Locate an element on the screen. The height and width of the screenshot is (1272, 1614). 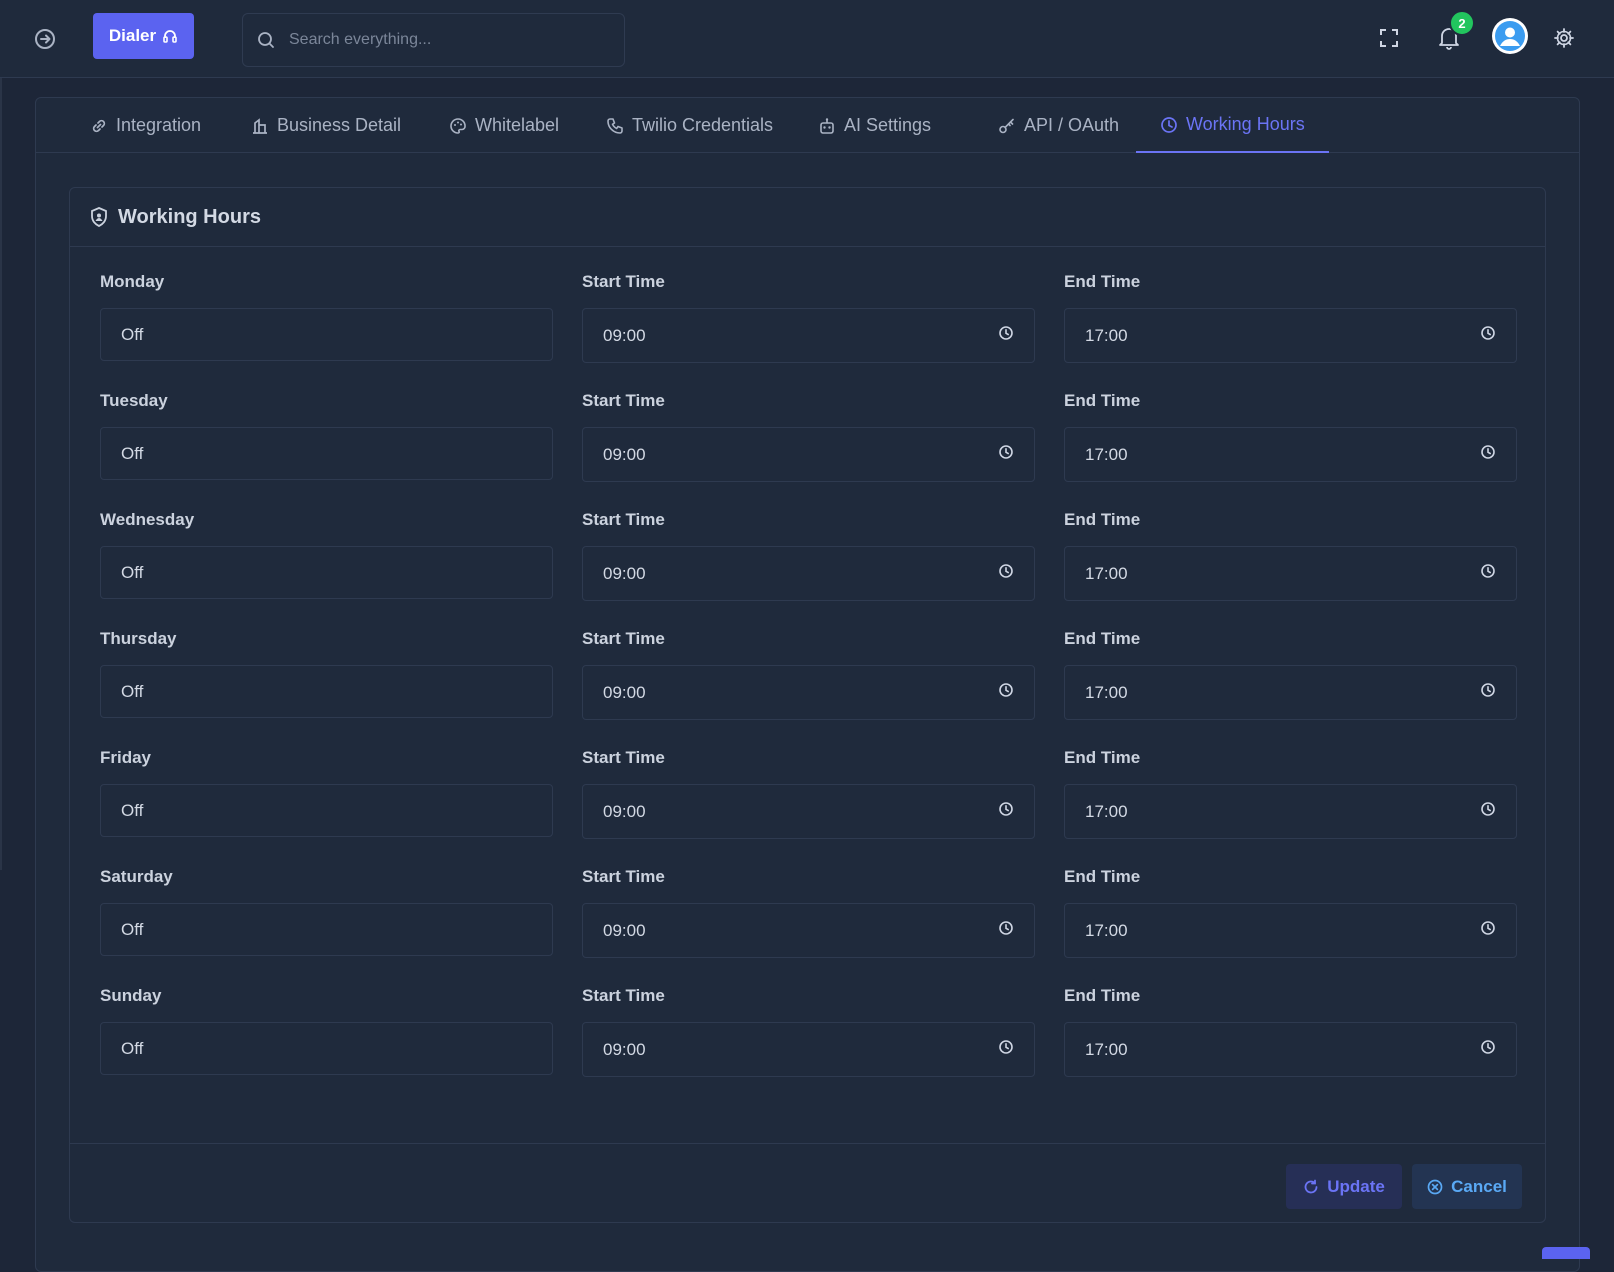
update-button: Update is located at coordinates (1344, 1186).